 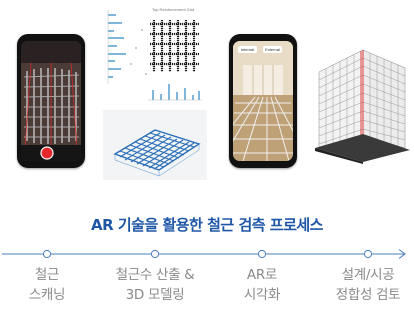 What do you see at coordinates (247, 49) in the screenshot?
I see `internal-button: Internal` at bounding box center [247, 49].